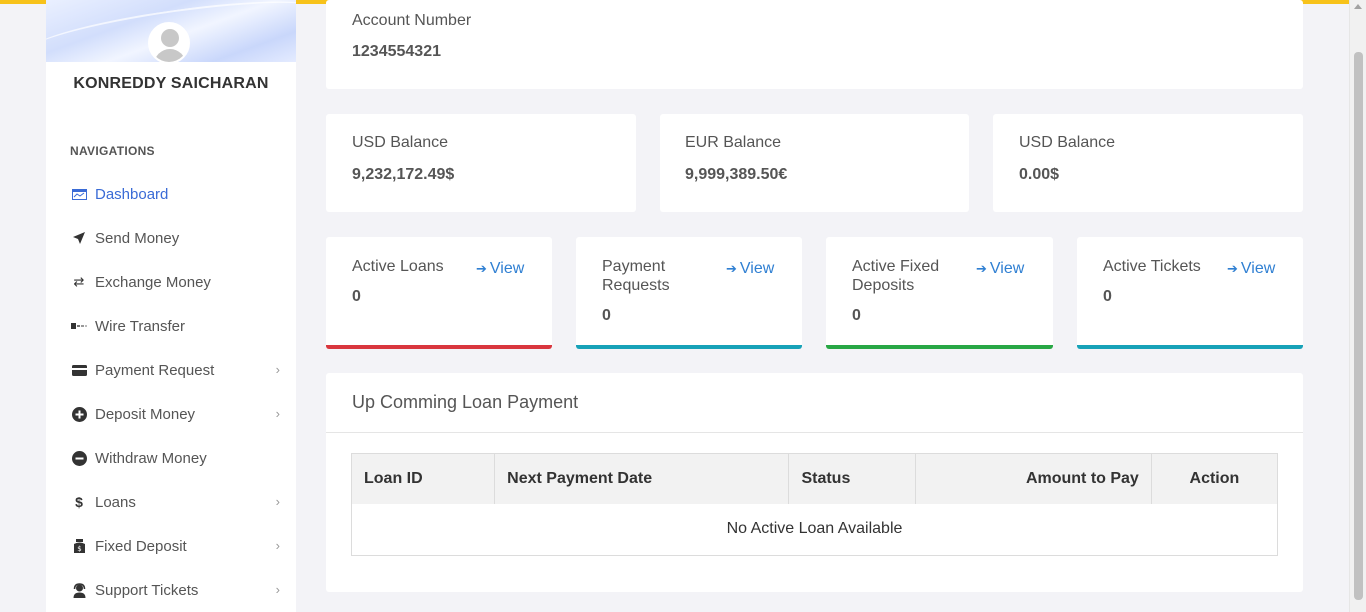 The image size is (1366, 612). Describe the element at coordinates (403, 174) in the screenshot. I see `balance-value: 9,232,172.49$` at that location.